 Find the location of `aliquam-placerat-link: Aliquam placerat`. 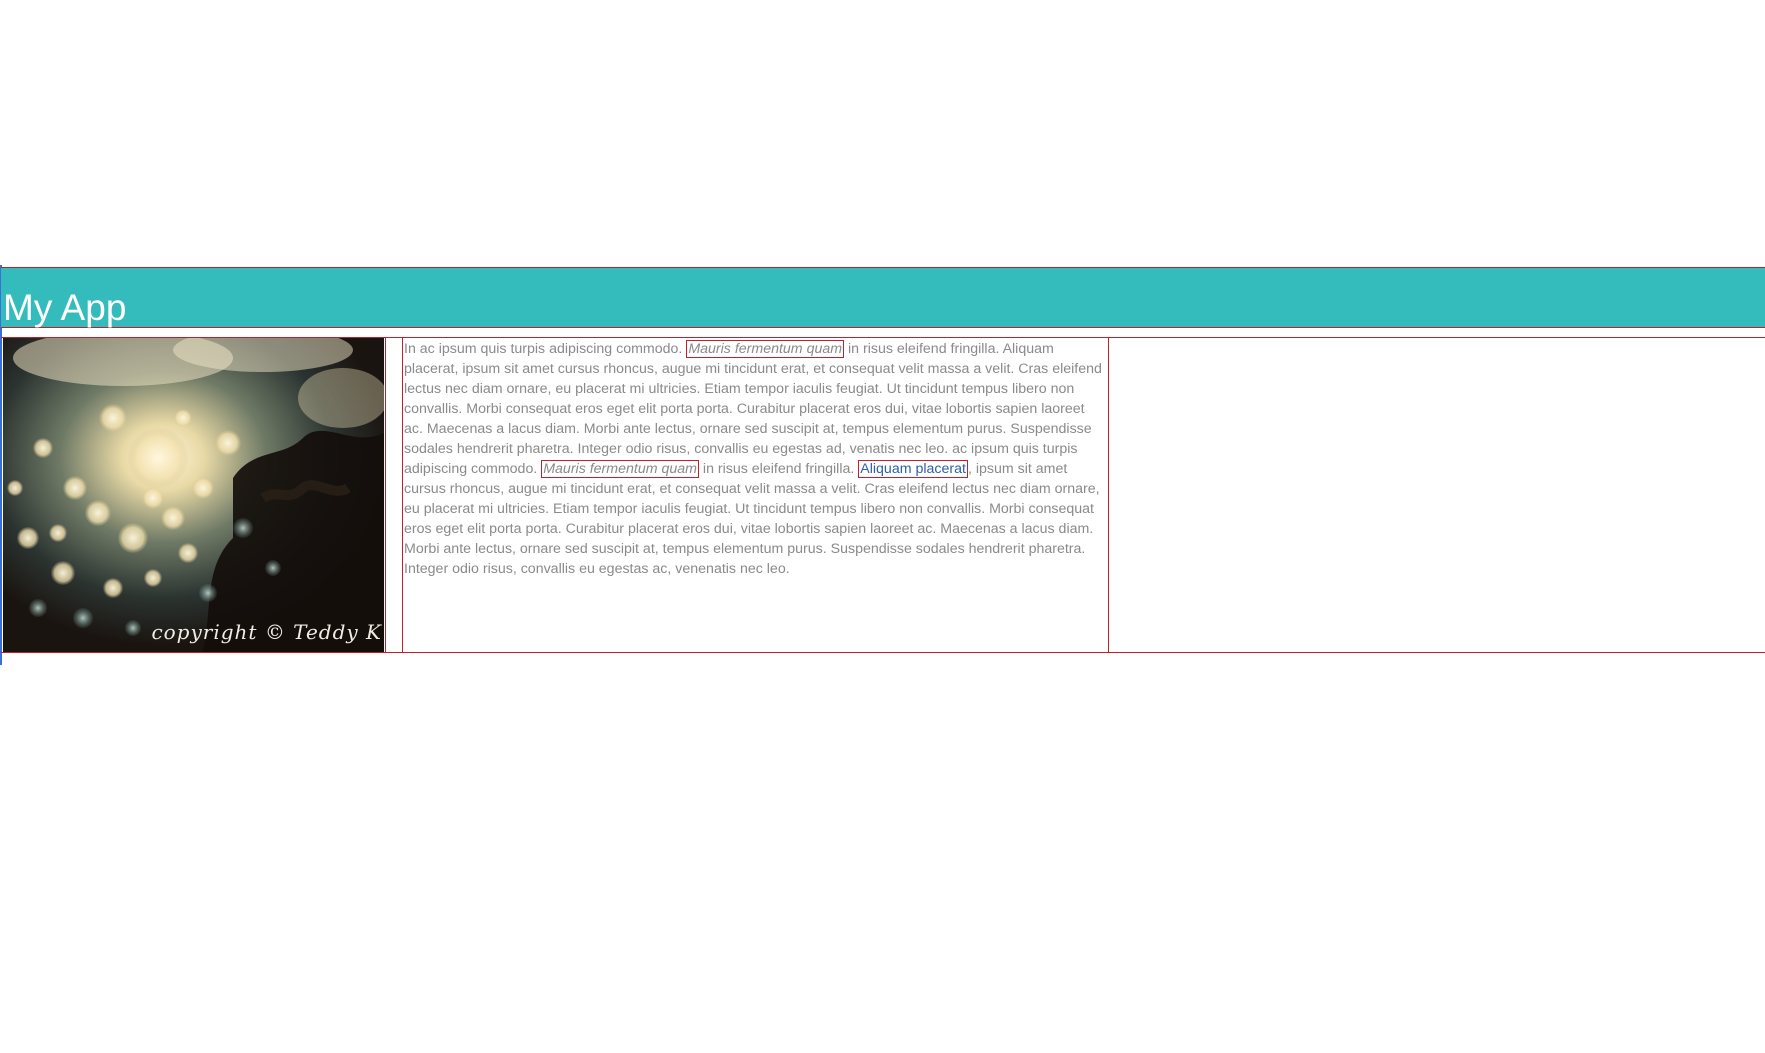

aliquam-placerat-link: Aliquam placerat is located at coordinates (913, 469).